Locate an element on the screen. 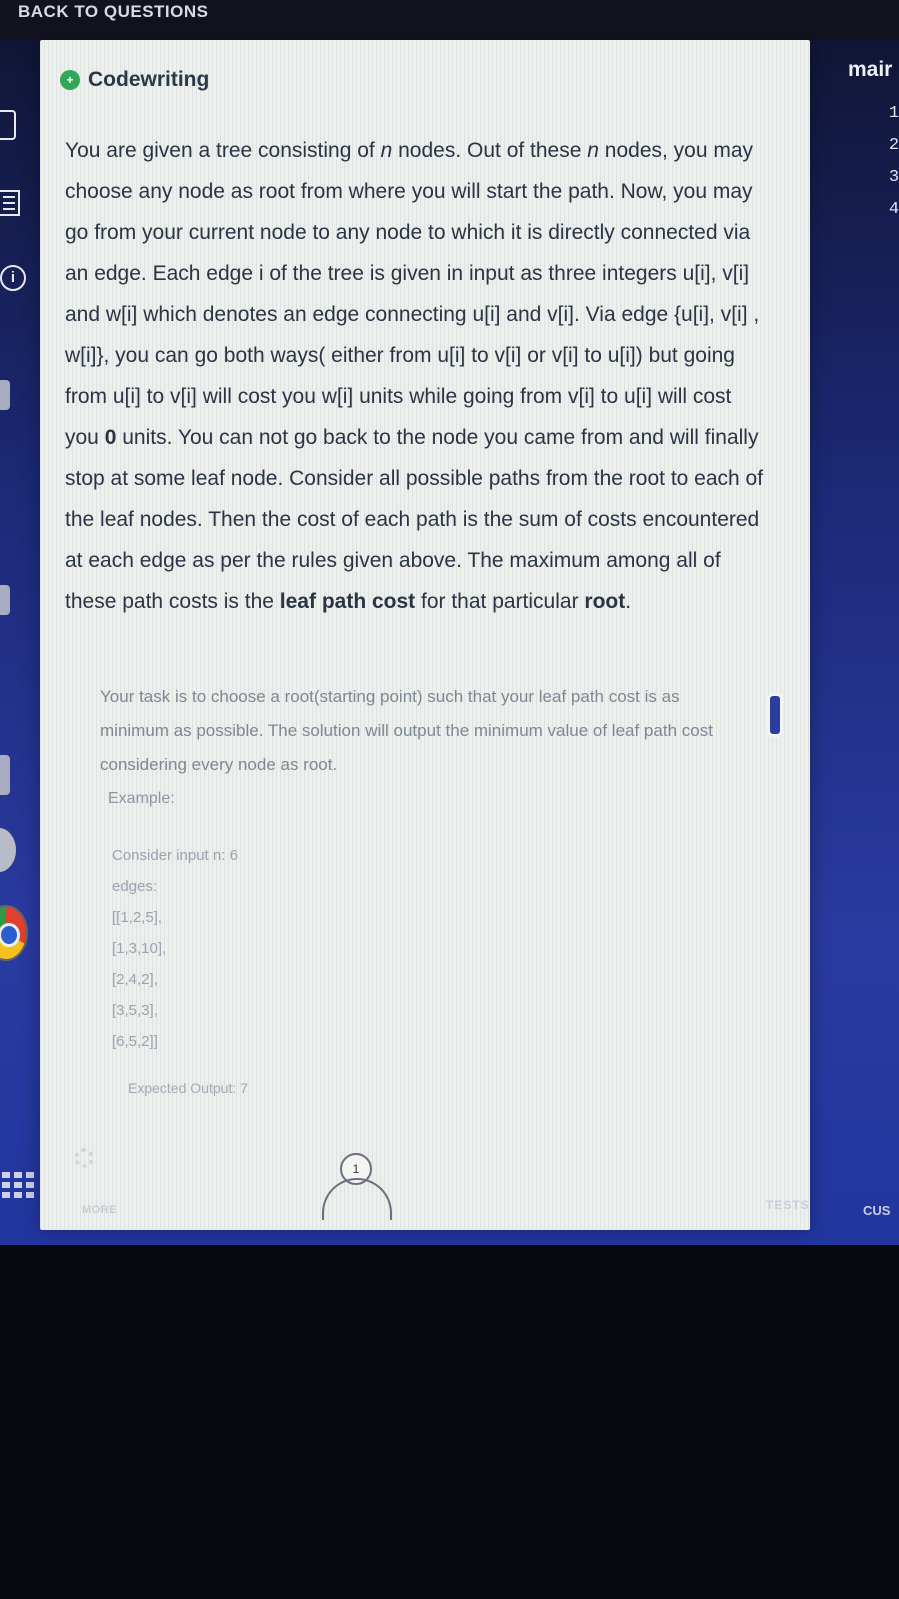 This screenshot has width=899, height=1599. custom-tests-tab: CUS is located at coordinates (876, 1210).